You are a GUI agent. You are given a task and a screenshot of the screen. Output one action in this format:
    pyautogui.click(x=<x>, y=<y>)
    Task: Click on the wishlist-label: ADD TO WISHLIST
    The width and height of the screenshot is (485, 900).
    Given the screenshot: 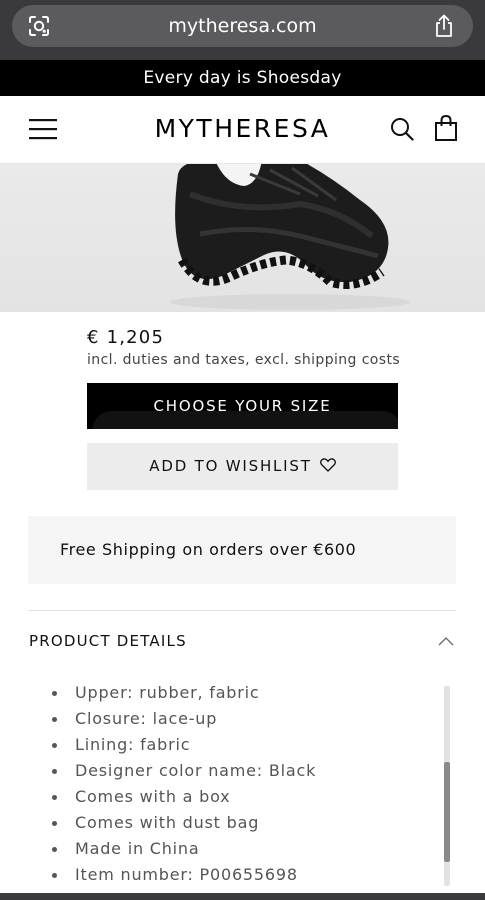 What is the action you would take?
    pyautogui.click(x=230, y=466)
    